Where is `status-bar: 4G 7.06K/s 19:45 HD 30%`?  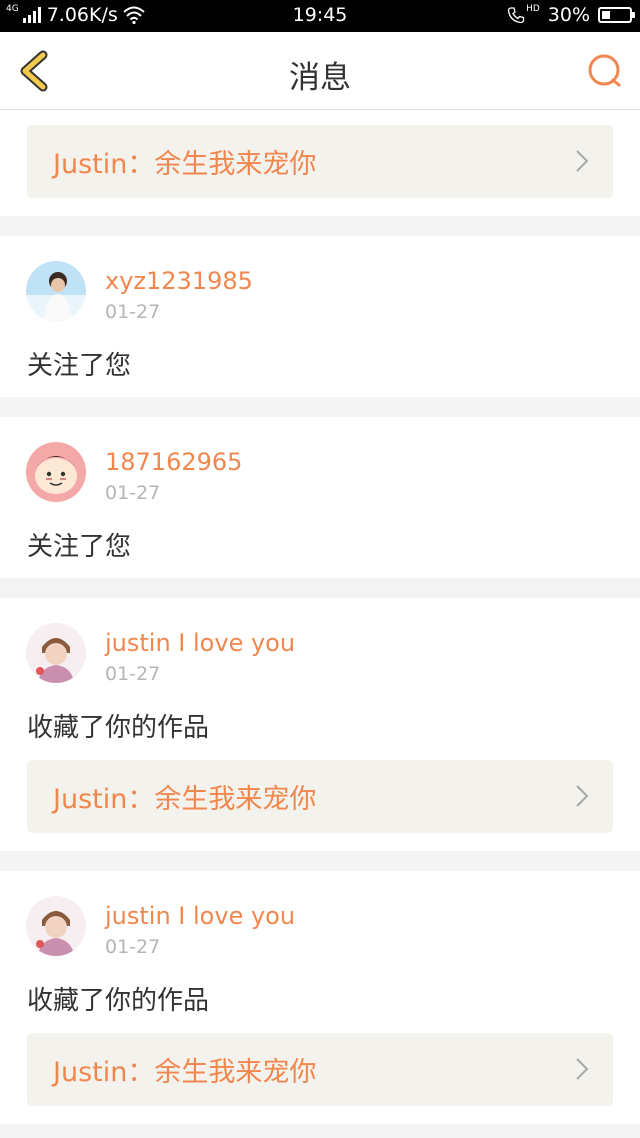
status-bar: 4G 7.06K/s 19:45 HD 30% is located at coordinates (320, 16).